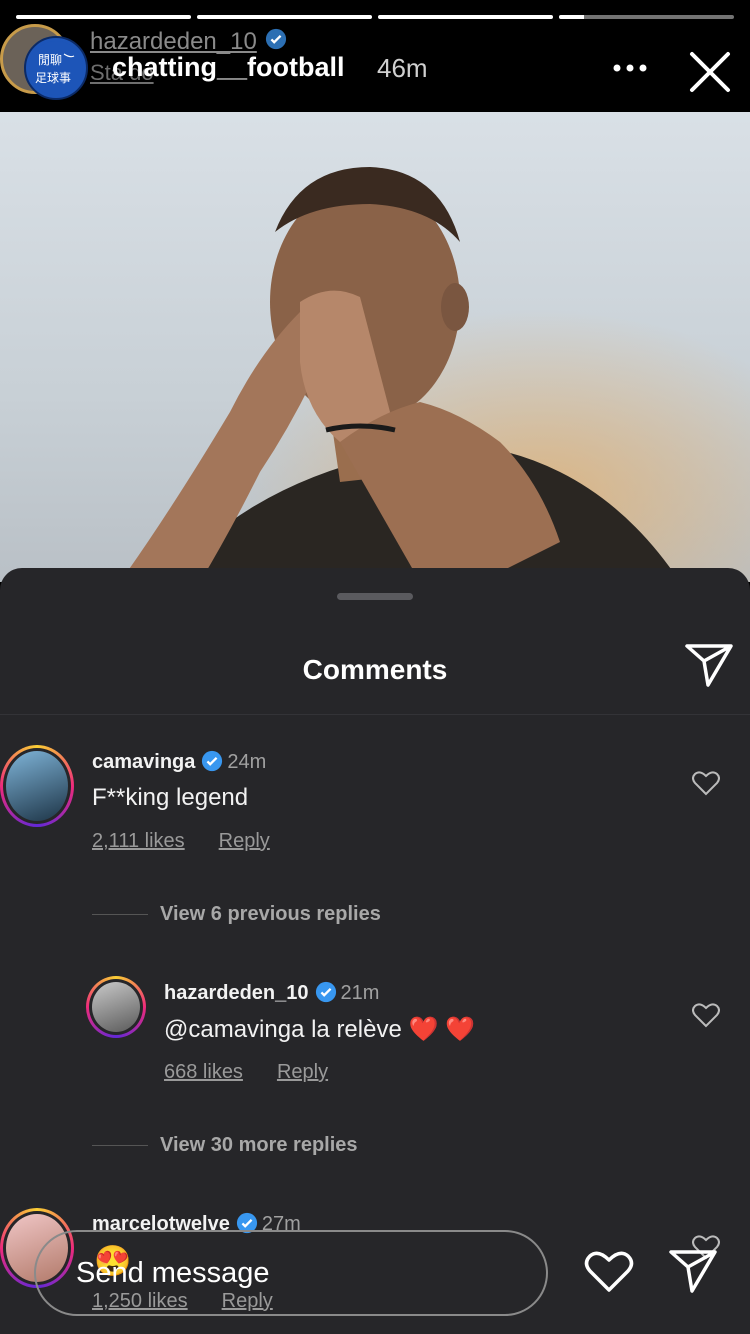 This screenshot has width=750, height=1334. I want to click on likes-link: 668 likes, so click(203, 1072).